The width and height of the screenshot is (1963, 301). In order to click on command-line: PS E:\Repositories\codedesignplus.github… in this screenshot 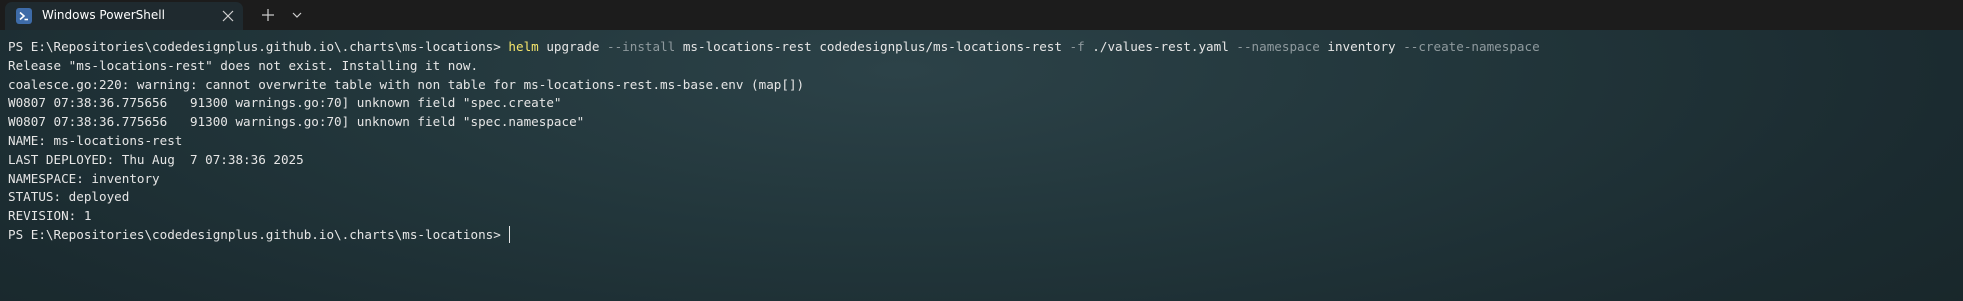, I will do `click(985, 47)`.